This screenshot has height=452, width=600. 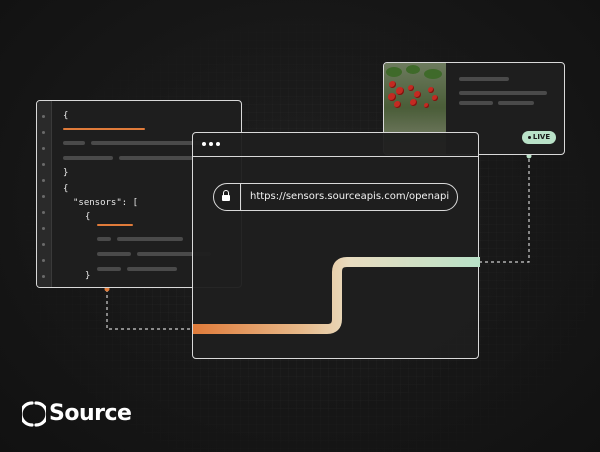 I want to click on code-open-brace: {, so click(x=66, y=116).